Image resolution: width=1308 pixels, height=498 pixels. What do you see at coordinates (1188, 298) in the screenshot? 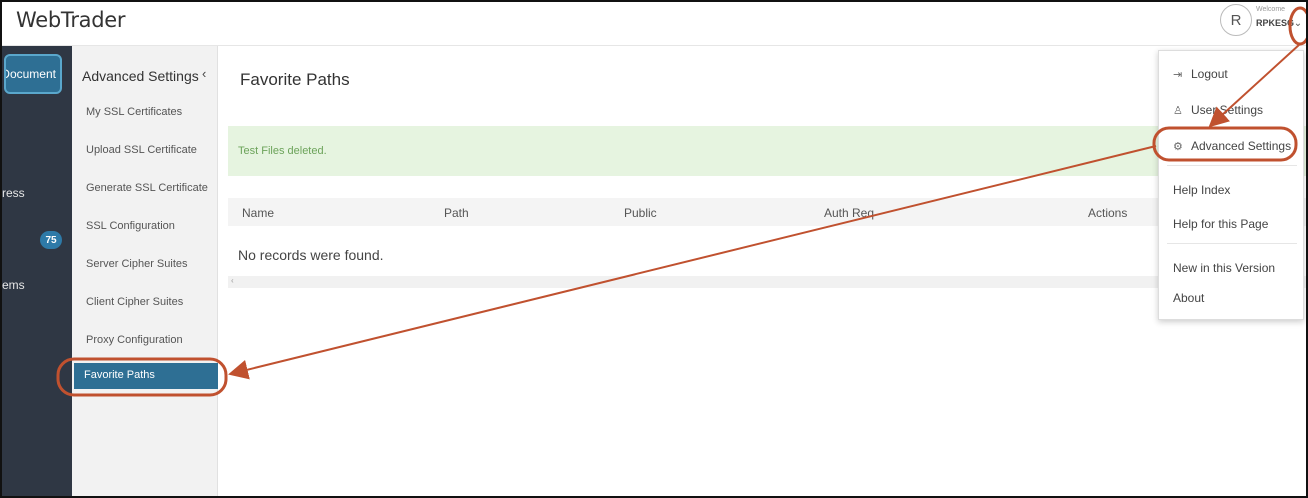
I see `menu-item-about: About` at bounding box center [1188, 298].